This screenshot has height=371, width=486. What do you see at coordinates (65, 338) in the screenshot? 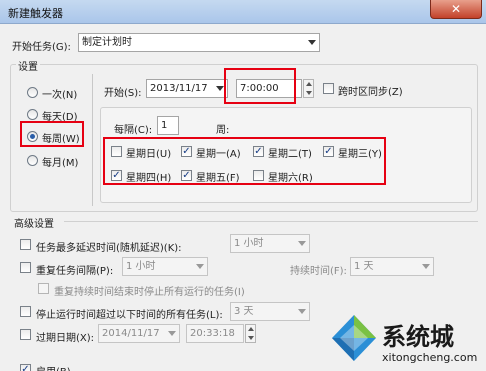
I see `expire-label: 过期日期(X):` at bounding box center [65, 338].